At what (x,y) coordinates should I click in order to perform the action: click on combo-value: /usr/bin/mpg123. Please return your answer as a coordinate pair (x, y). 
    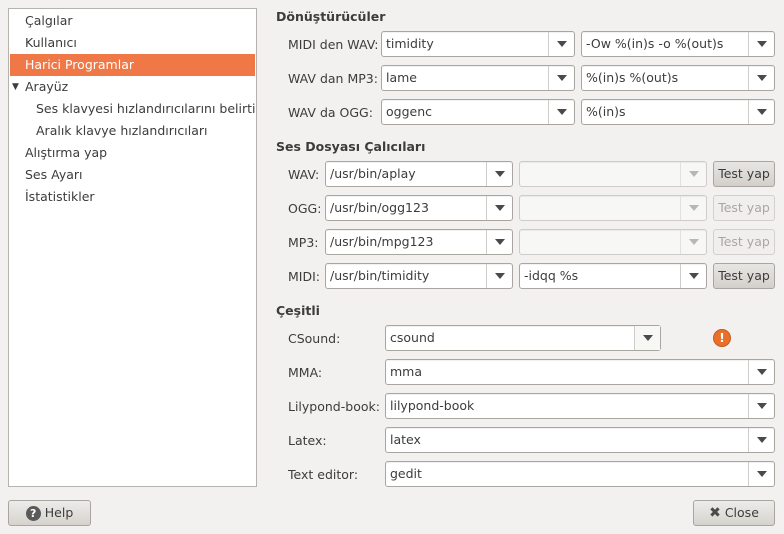
    Looking at the image, I should click on (382, 241).